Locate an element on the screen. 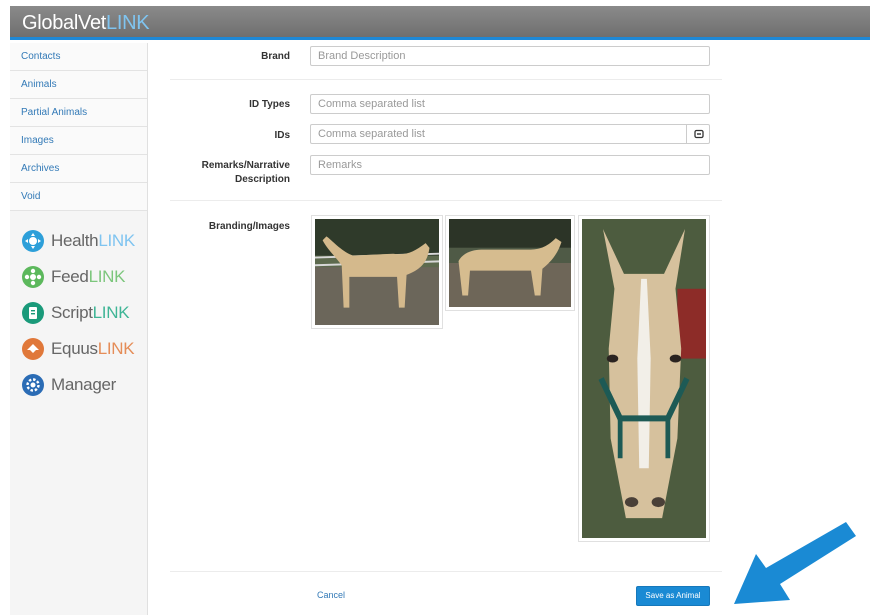 The width and height of the screenshot is (870, 615). health-icon is located at coordinates (33, 241).